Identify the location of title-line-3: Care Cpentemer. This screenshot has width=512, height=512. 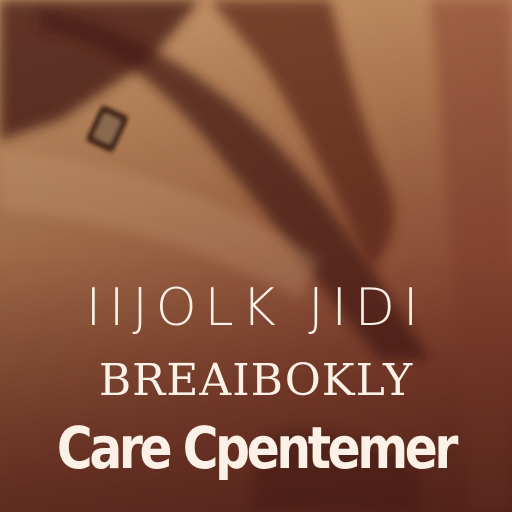
(257, 448).